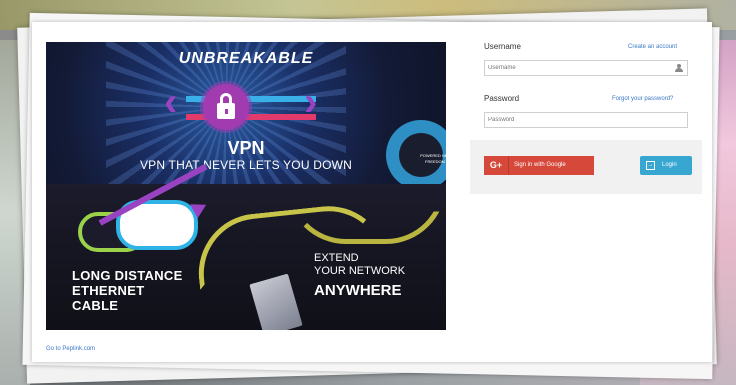 The image size is (736, 385). I want to click on cable-title-line-2: ETHERNET, so click(108, 290).